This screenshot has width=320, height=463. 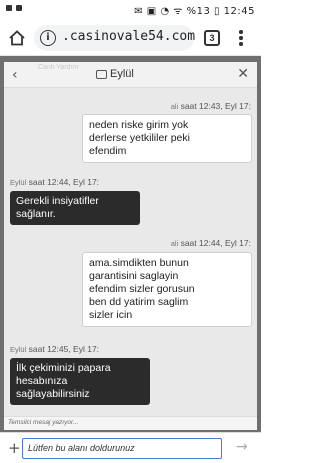 What do you see at coordinates (14, 448) in the screenshot?
I see `attach-plus-icon: +` at bounding box center [14, 448].